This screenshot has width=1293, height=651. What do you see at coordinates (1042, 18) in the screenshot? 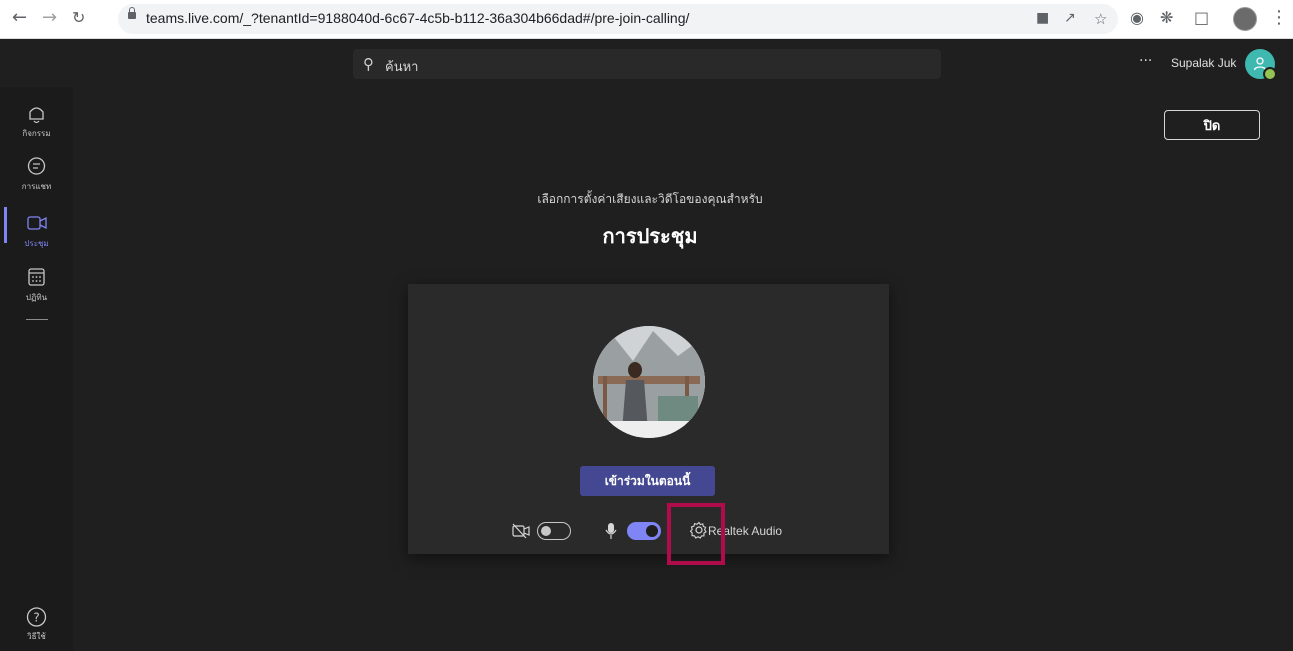
I see `camera-icon: ■` at bounding box center [1042, 18].